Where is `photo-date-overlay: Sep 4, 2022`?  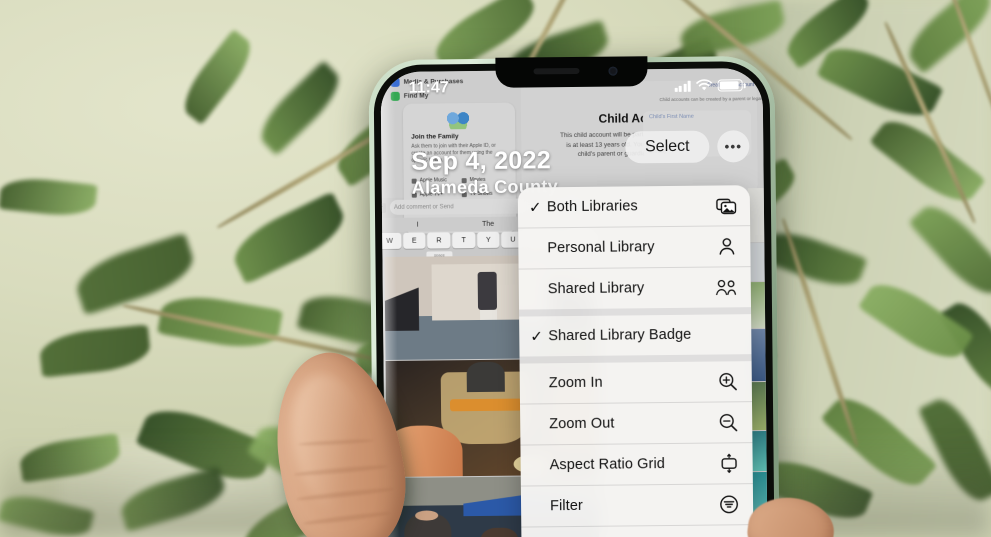 photo-date-overlay: Sep 4, 2022 is located at coordinates (481, 161).